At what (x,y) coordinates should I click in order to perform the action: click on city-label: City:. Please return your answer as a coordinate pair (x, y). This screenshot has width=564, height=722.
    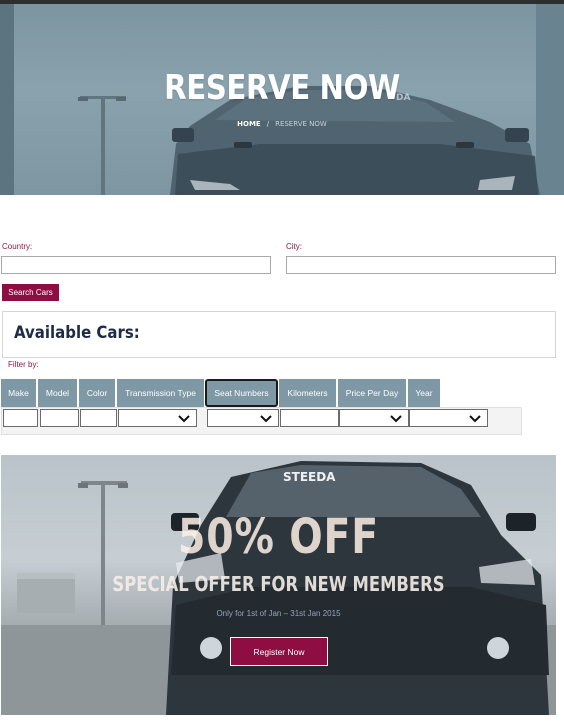
    Looking at the image, I should click on (294, 246).